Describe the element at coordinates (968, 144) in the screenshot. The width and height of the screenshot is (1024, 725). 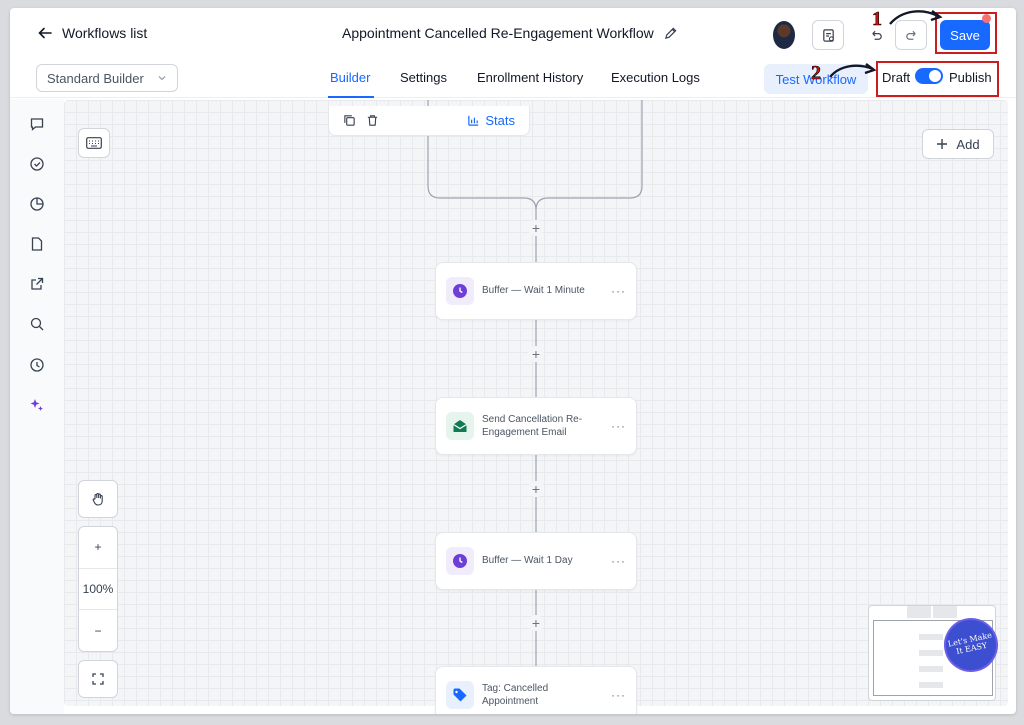
I see `add-button-label: Add` at that location.